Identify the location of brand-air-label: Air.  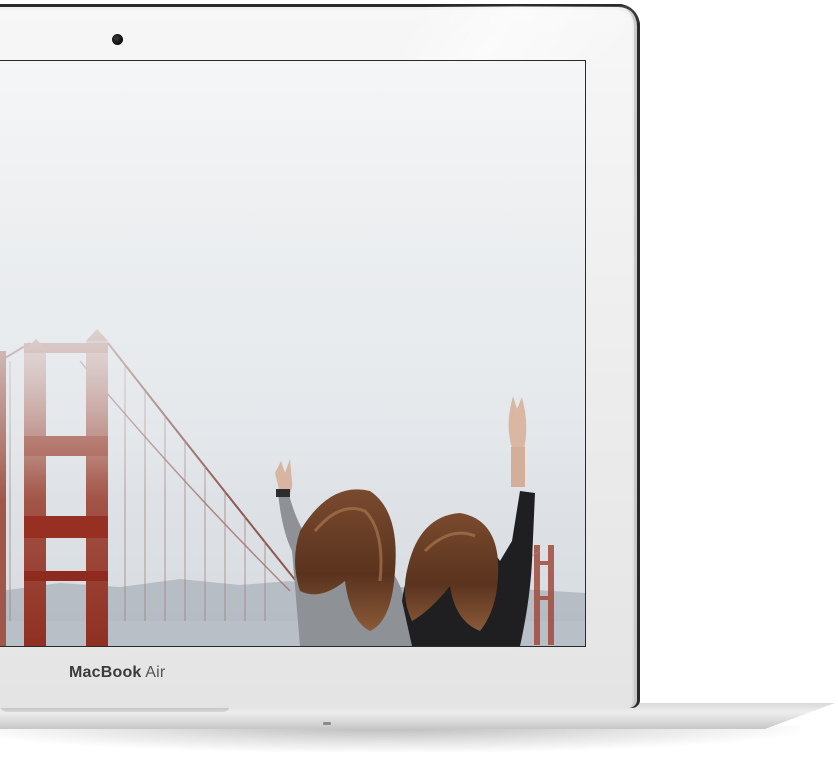
(155, 672).